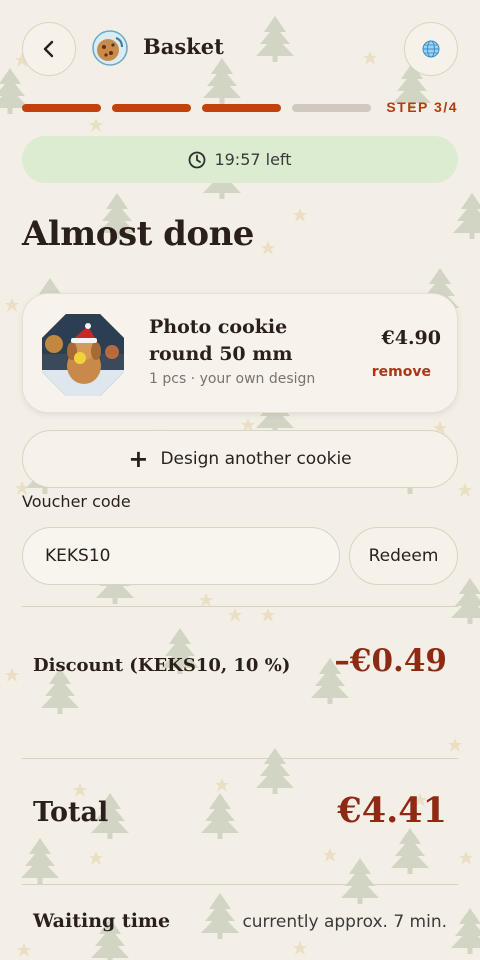 This screenshot has height=960, width=480. What do you see at coordinates (390, 661) in the screenshot?
I see `discount-value: –€0.49` at bounding box center [390, 661].